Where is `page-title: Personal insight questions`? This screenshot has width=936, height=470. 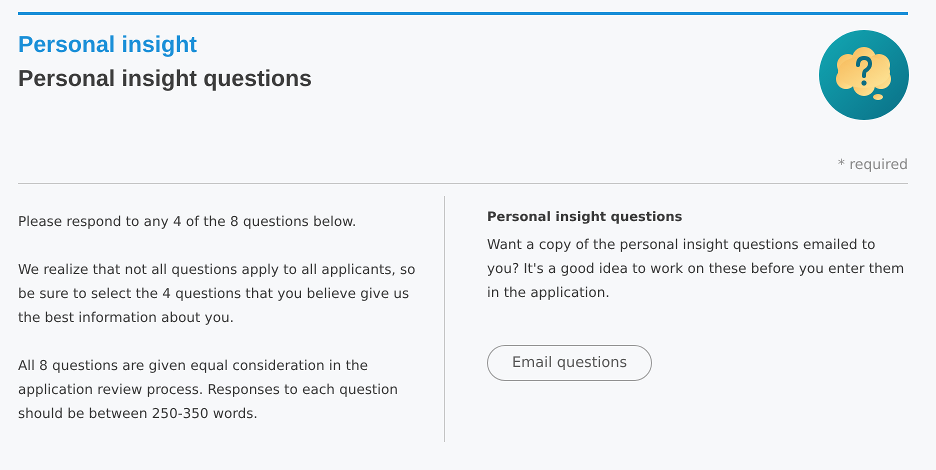 page-title: Personal insight questions is located at coordinates (165, 78).